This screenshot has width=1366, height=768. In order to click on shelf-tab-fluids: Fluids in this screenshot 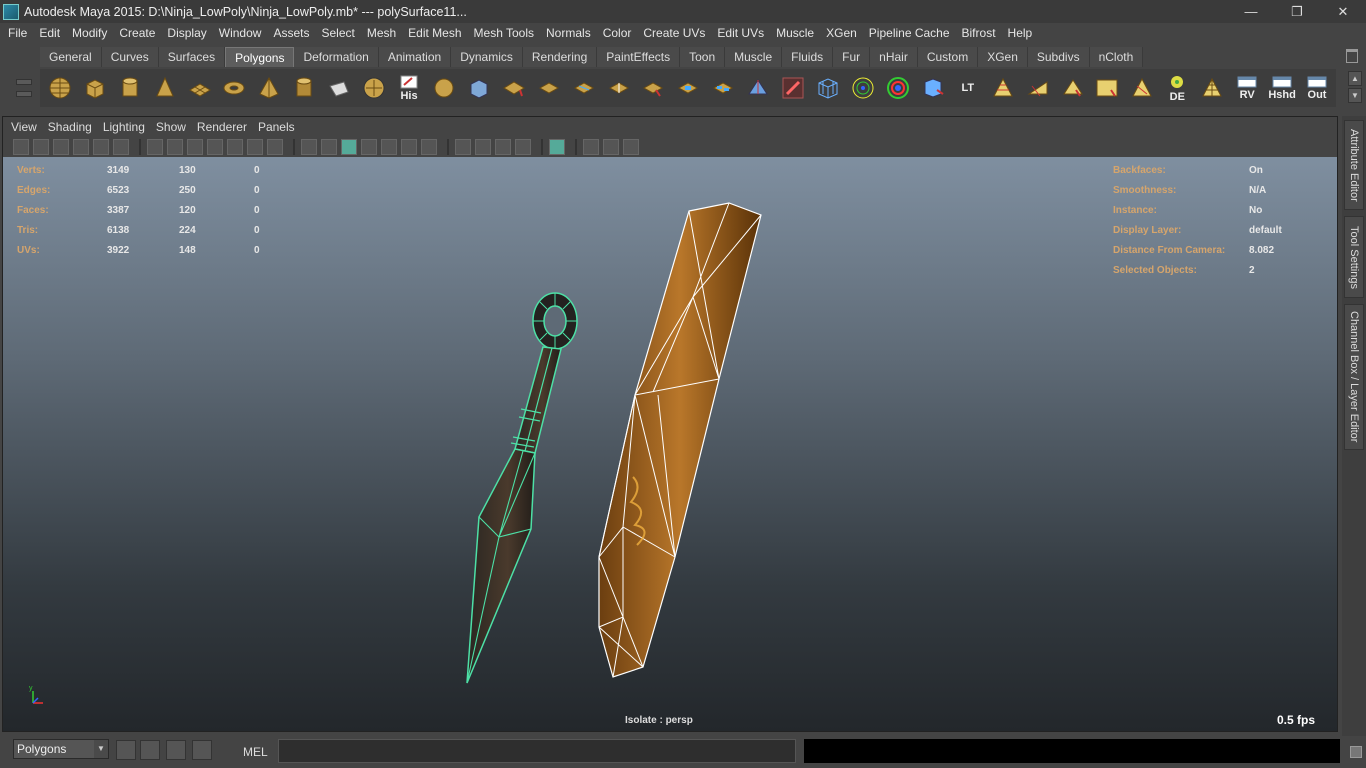, I will do `click(808, 57)`.